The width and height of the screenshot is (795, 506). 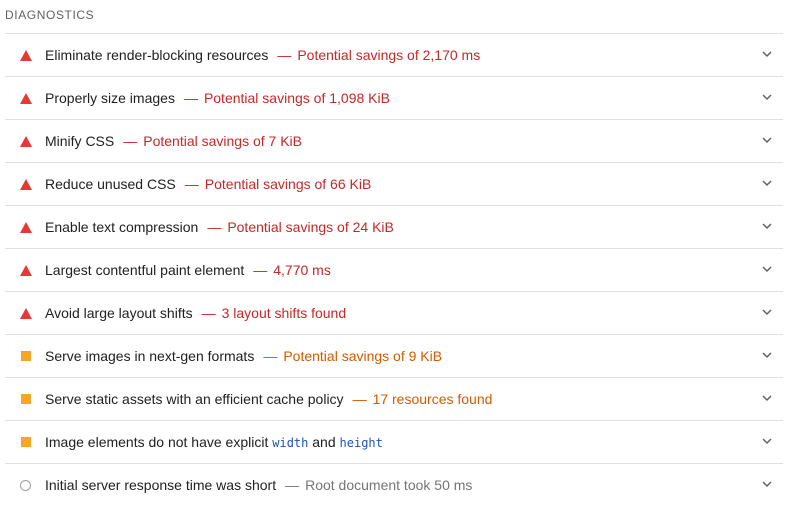 I want to click on audit-detail: Potential savings of 2,170 ms, so click(x=389, y=55).